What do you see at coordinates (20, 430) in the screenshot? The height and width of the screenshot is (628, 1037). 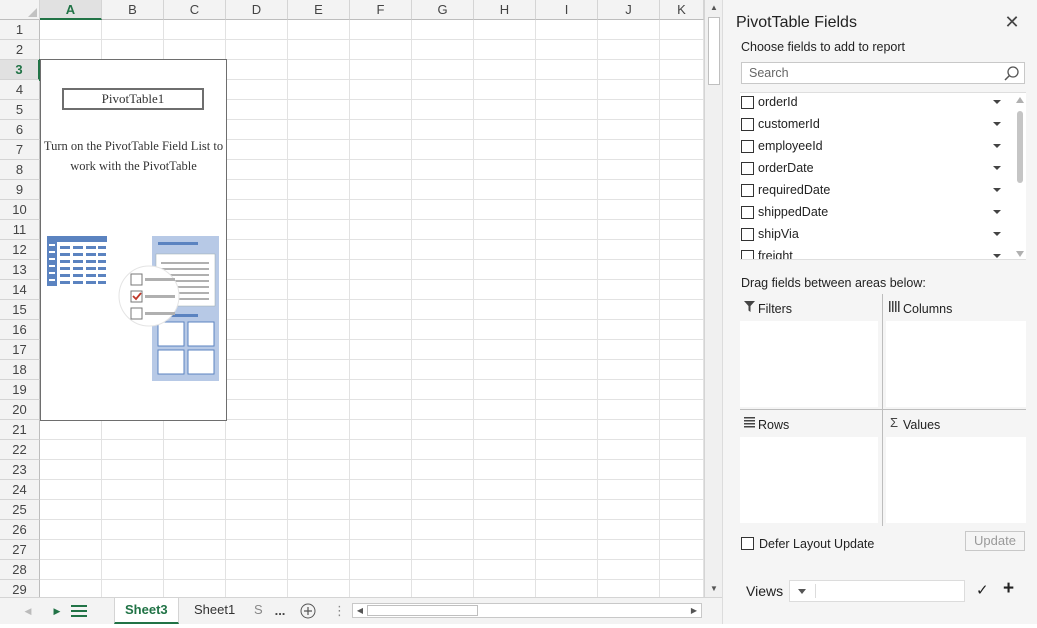 I see `row-header-21: 21` at bounding box center [20, 430].